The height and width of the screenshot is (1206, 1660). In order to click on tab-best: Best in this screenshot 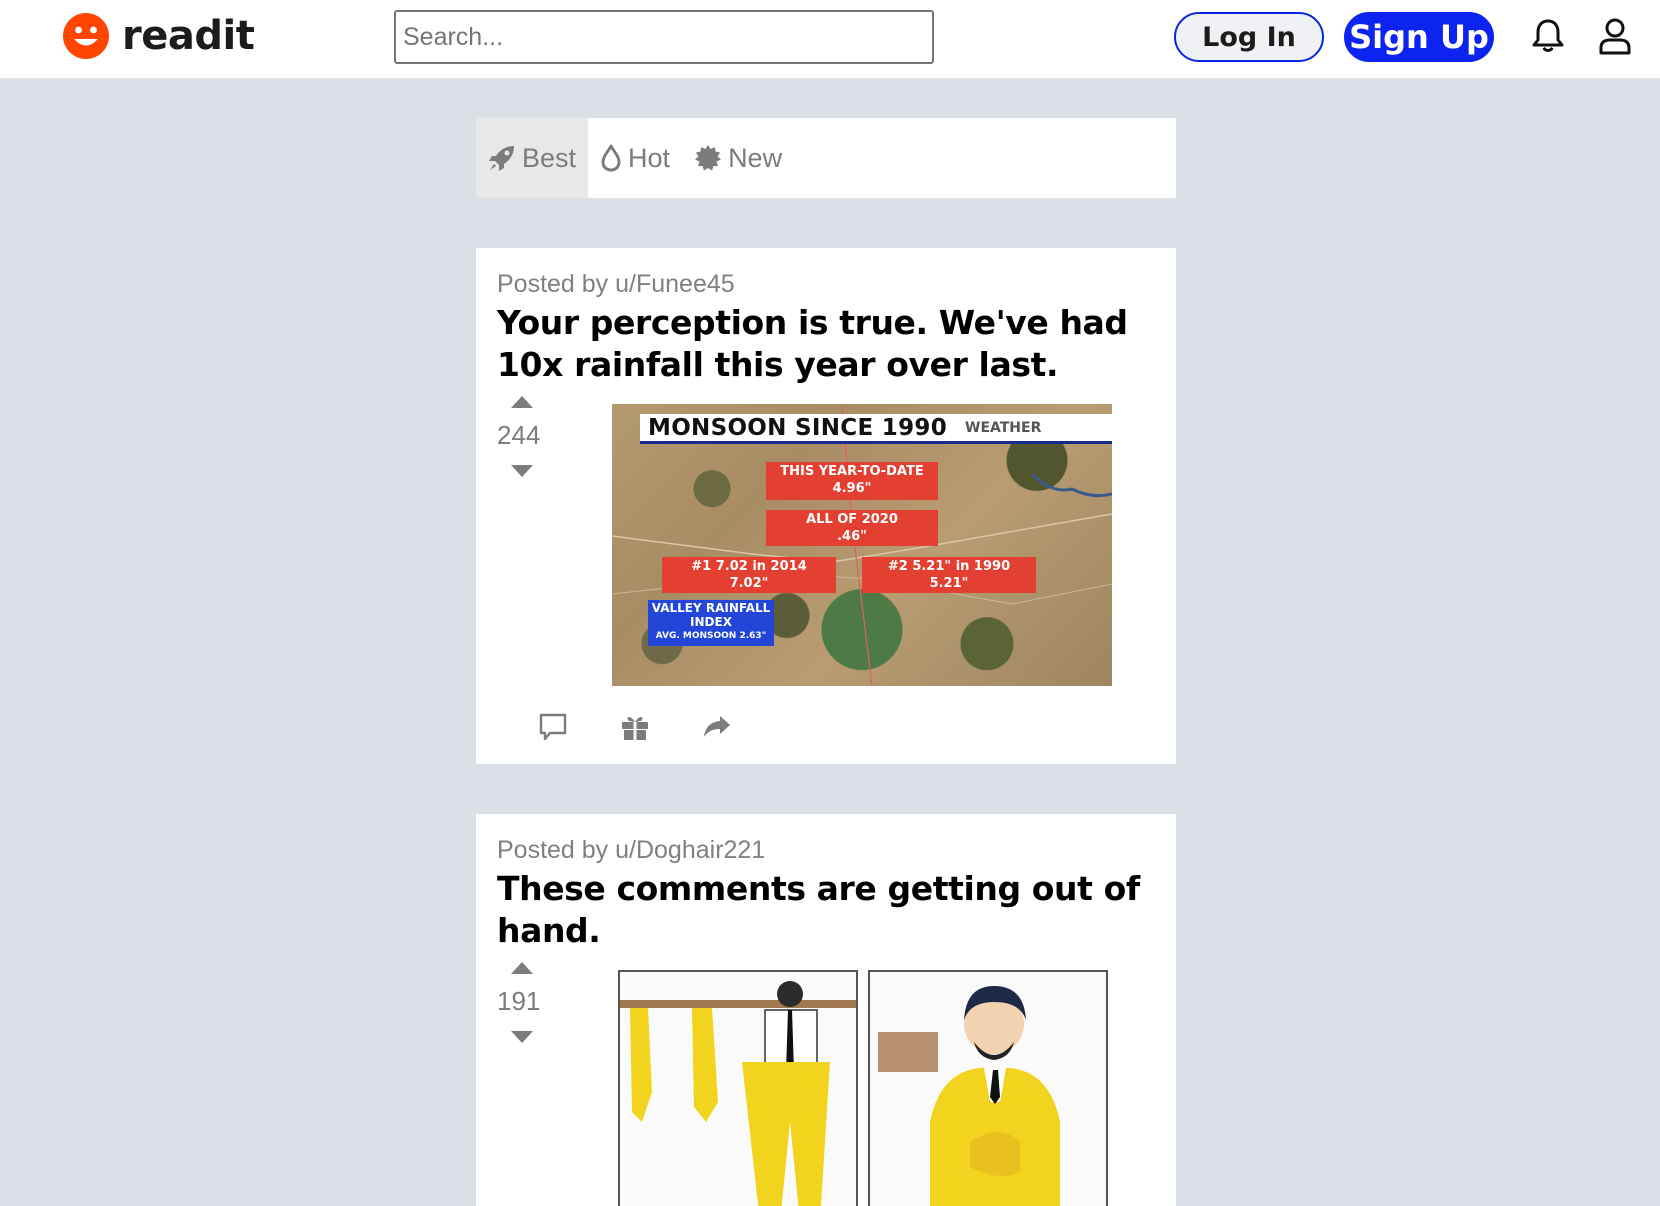, I will do `click(532, 158)`.